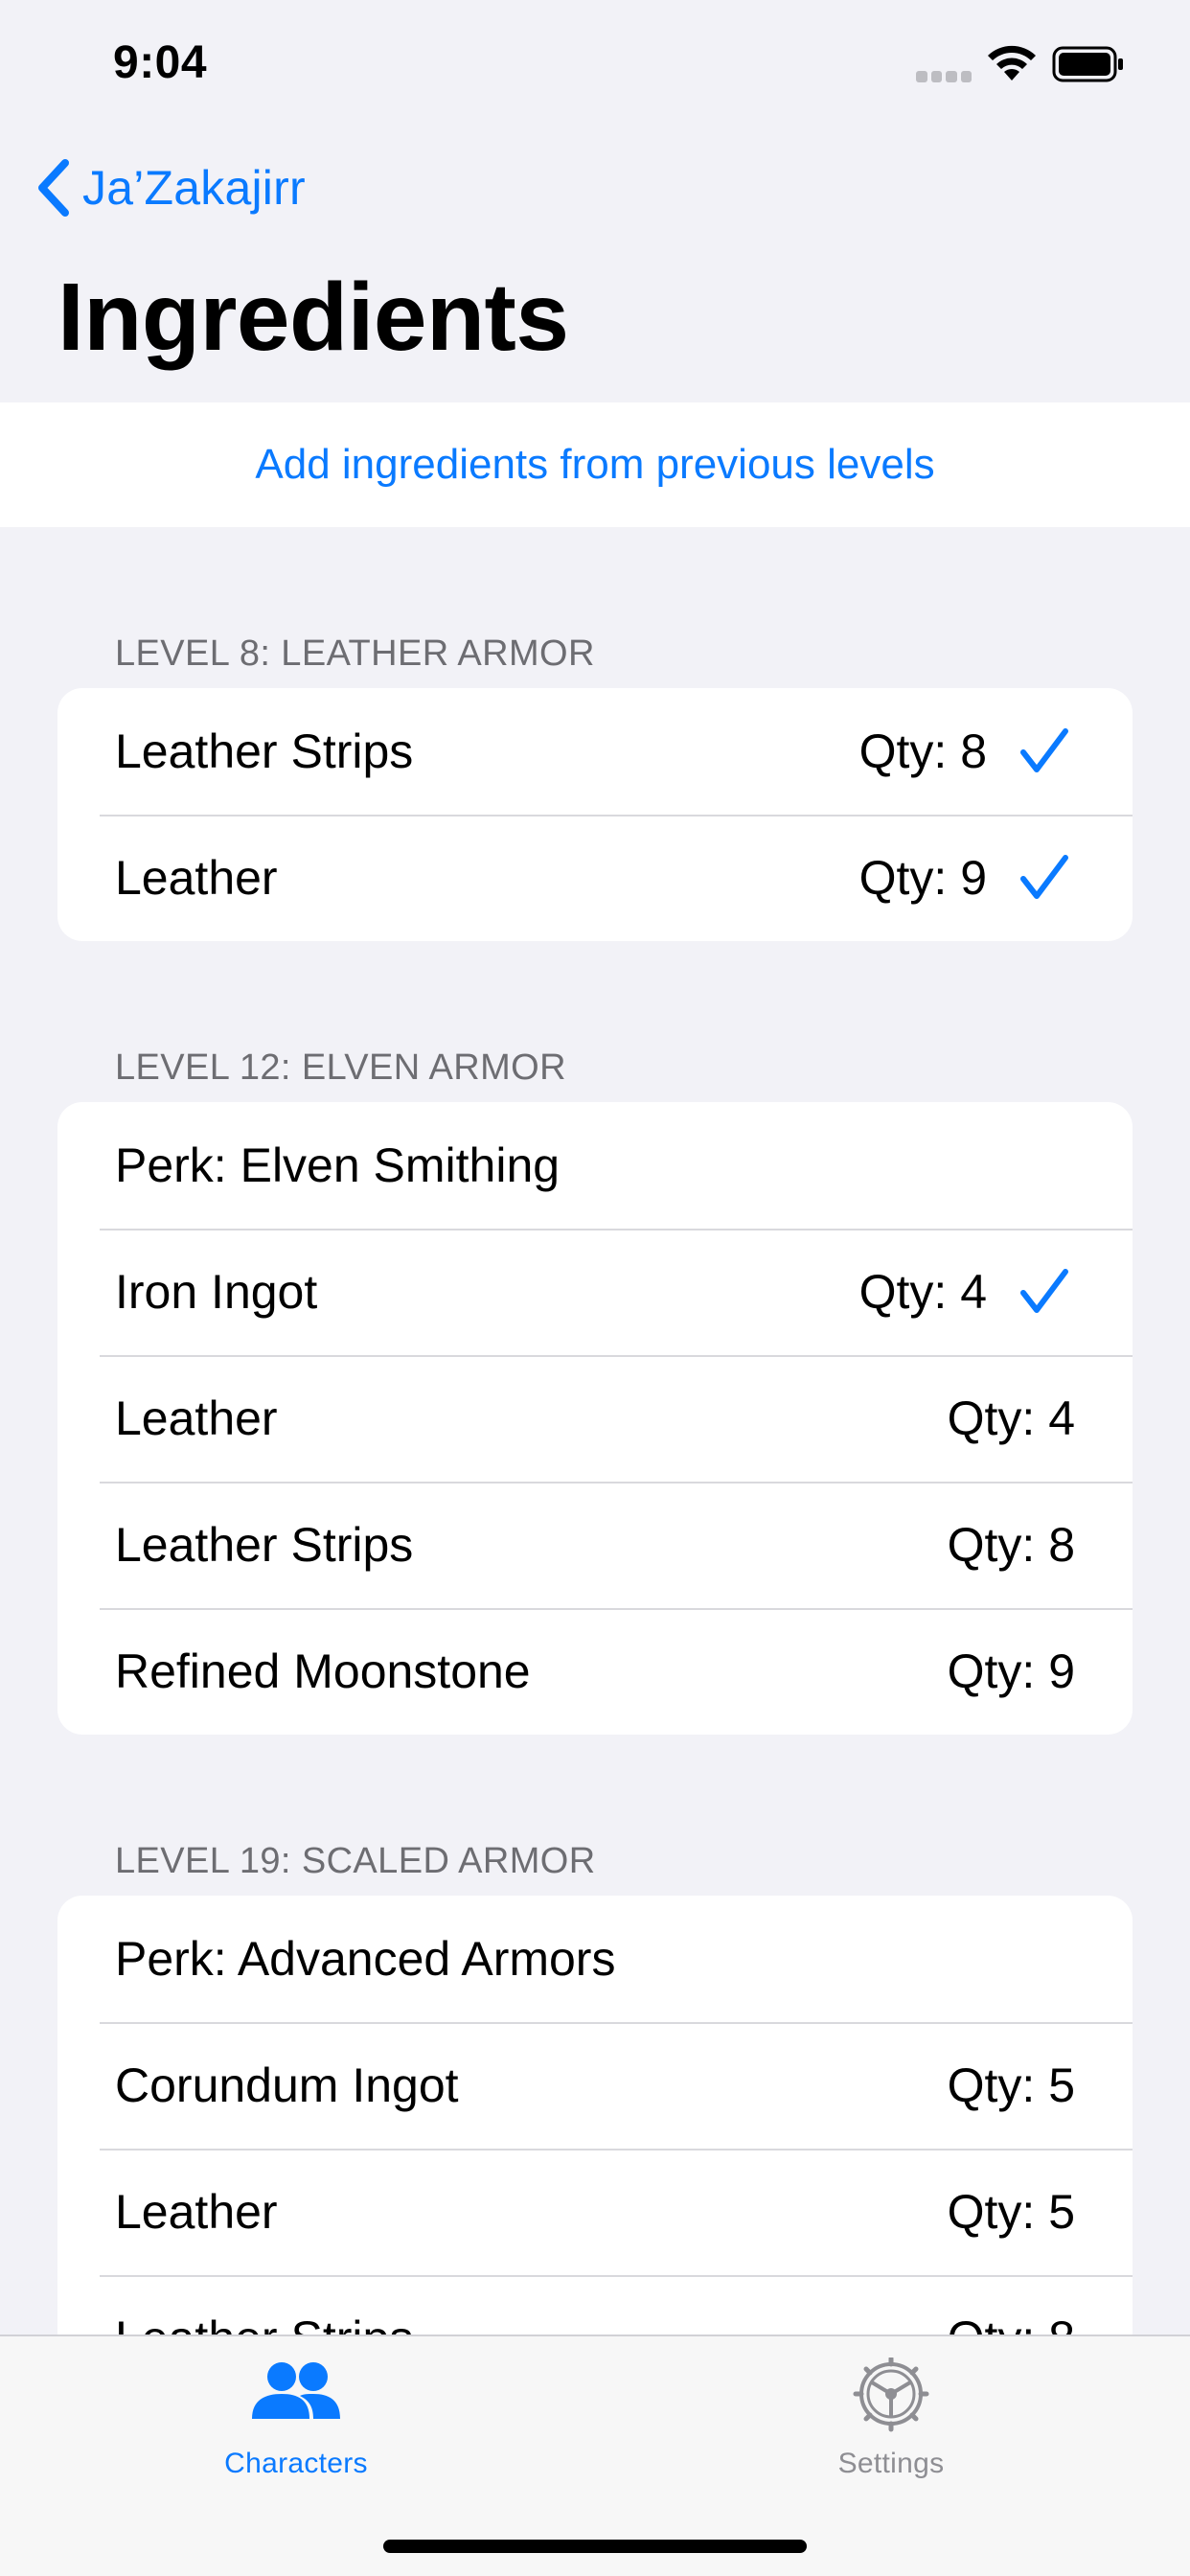  Describe the element at coordinates (338, 1165) in the screenshot. I see `ingredient-name: Perk: Elven Smithing` at that location.